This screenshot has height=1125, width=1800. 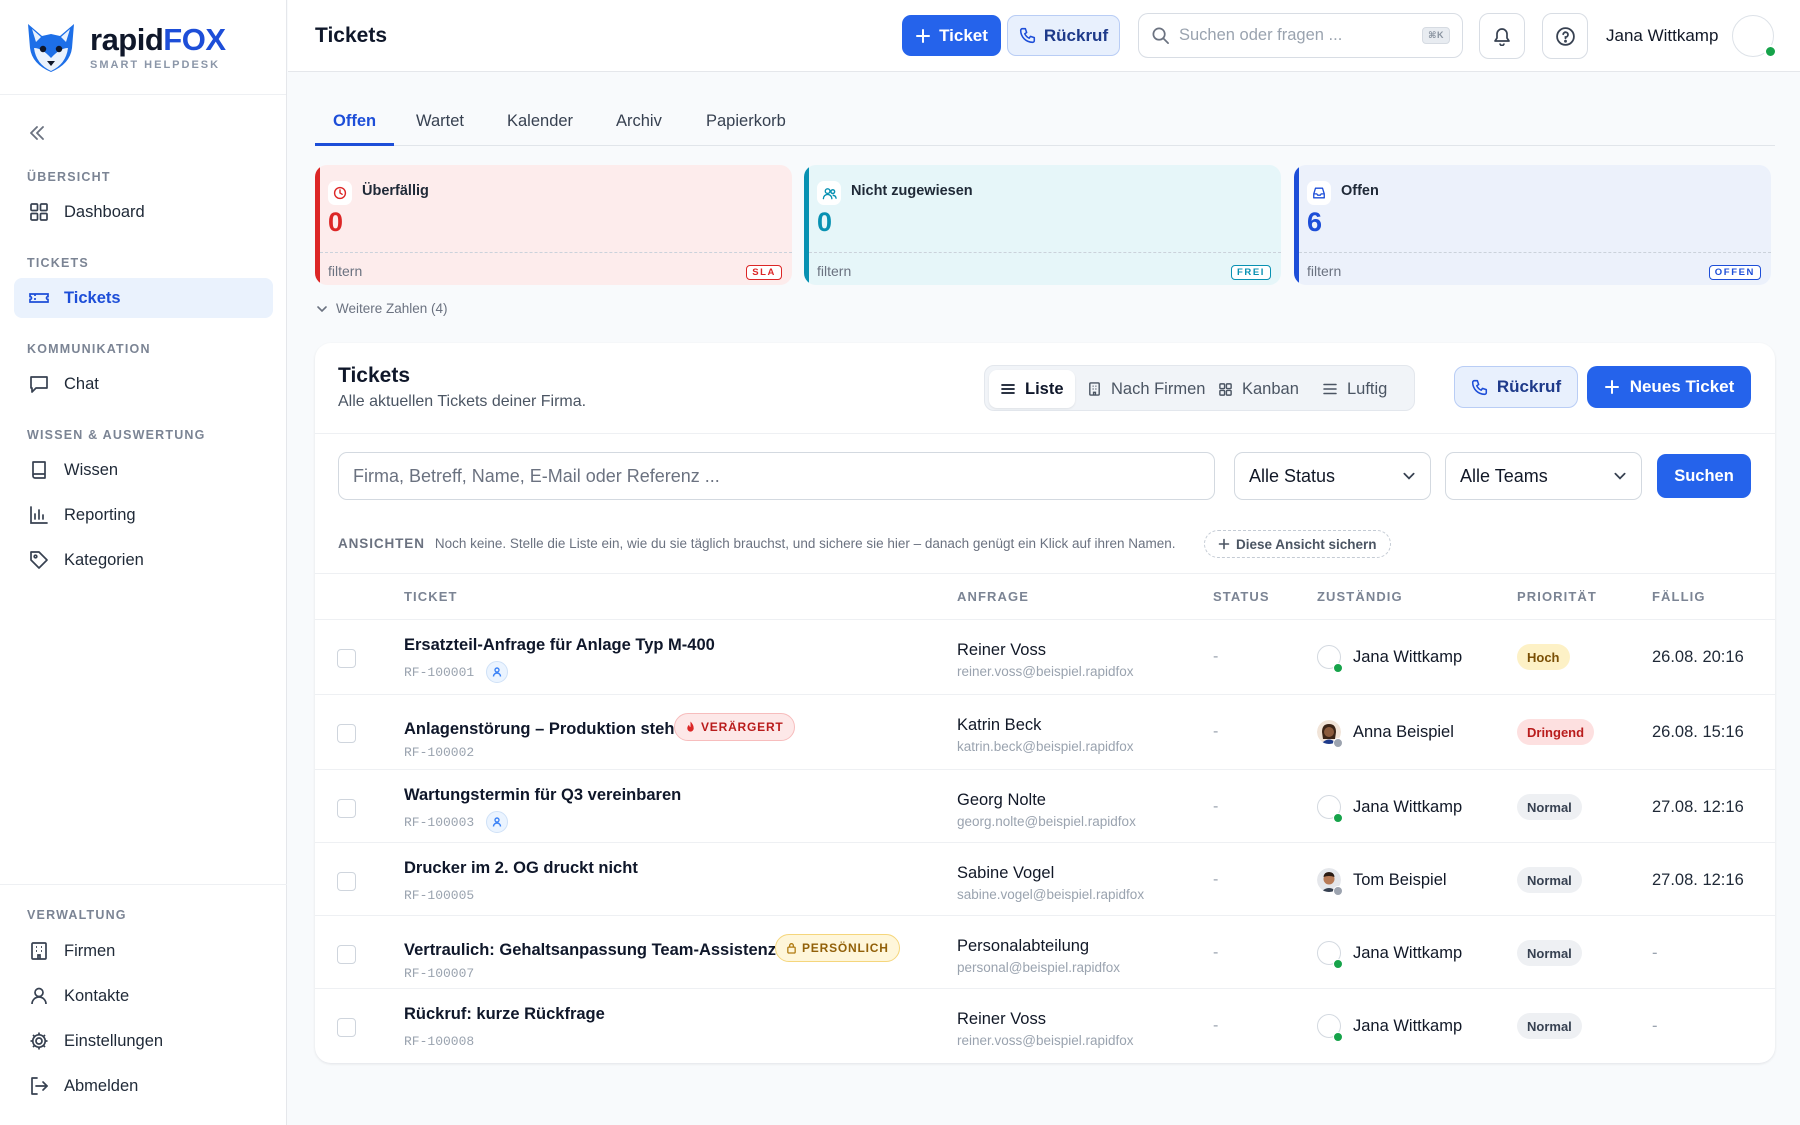 I want to click on grid-icon, so click(x=39, y=212).